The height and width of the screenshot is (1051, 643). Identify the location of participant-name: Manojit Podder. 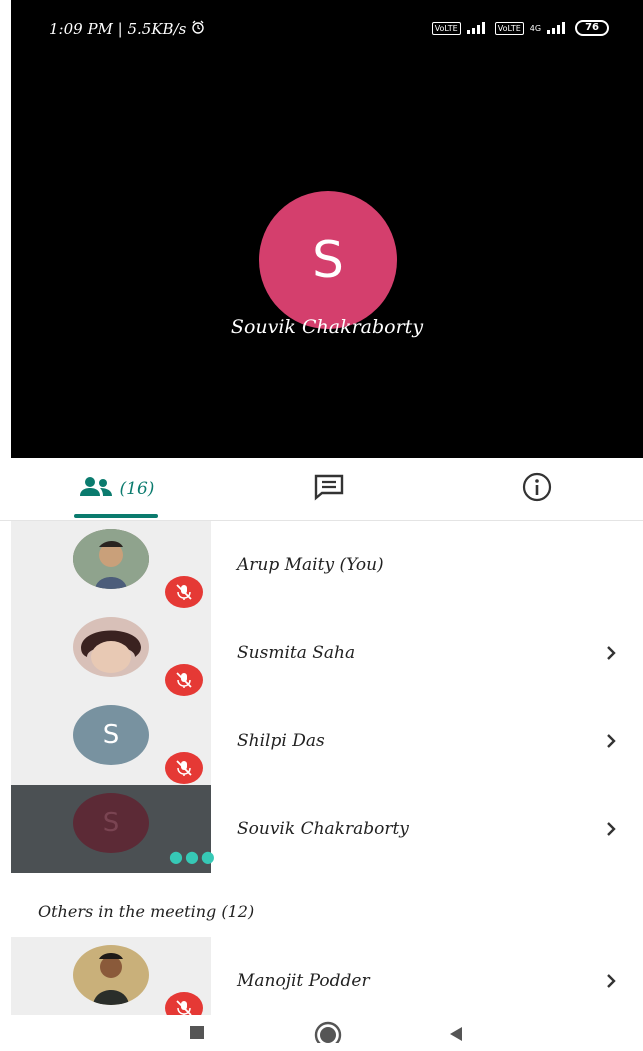
(303, 981).